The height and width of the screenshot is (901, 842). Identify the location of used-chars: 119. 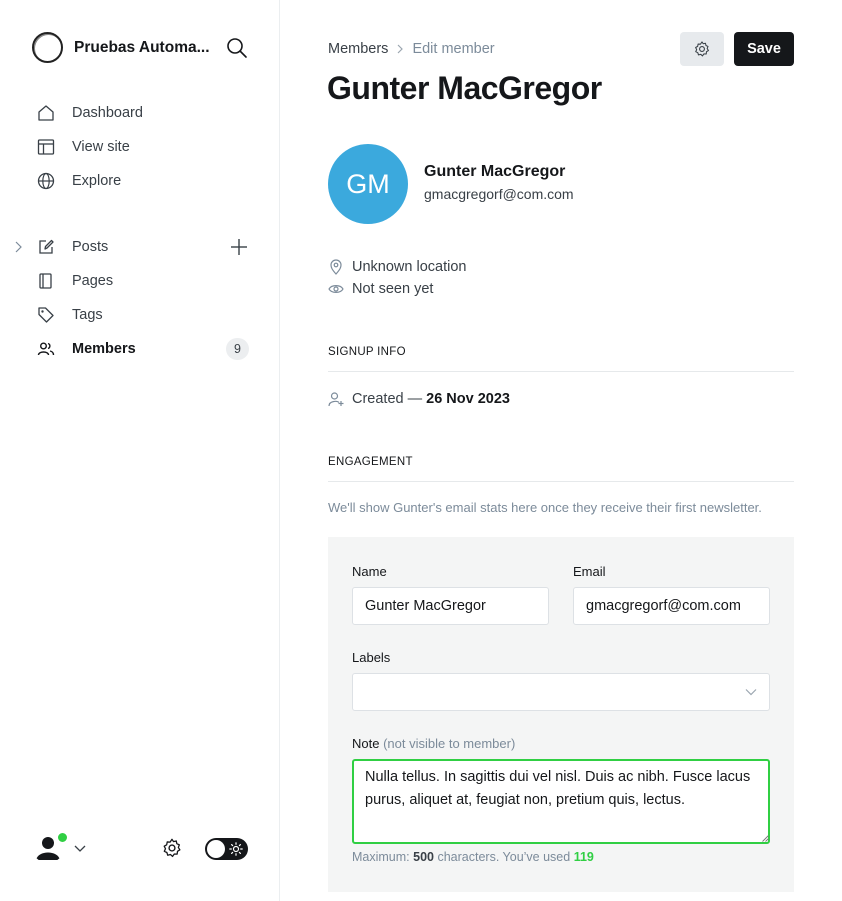
(583, 857).